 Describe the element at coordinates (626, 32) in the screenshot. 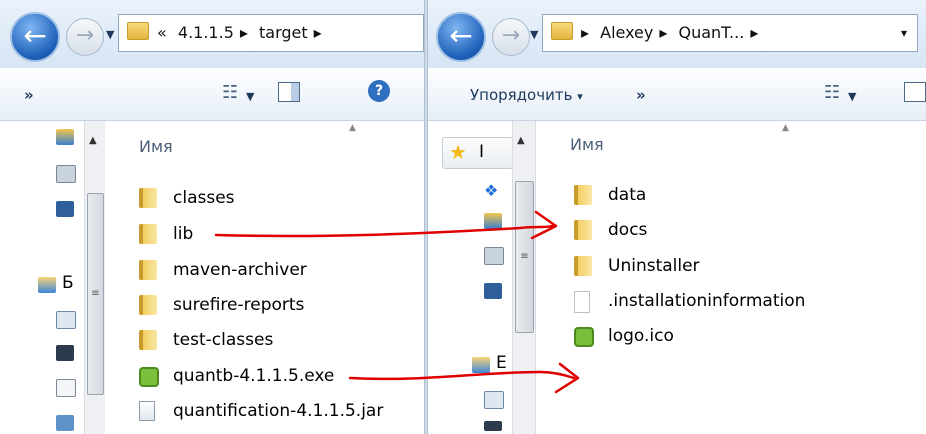

I see `address-segment: Alexey` at that location.